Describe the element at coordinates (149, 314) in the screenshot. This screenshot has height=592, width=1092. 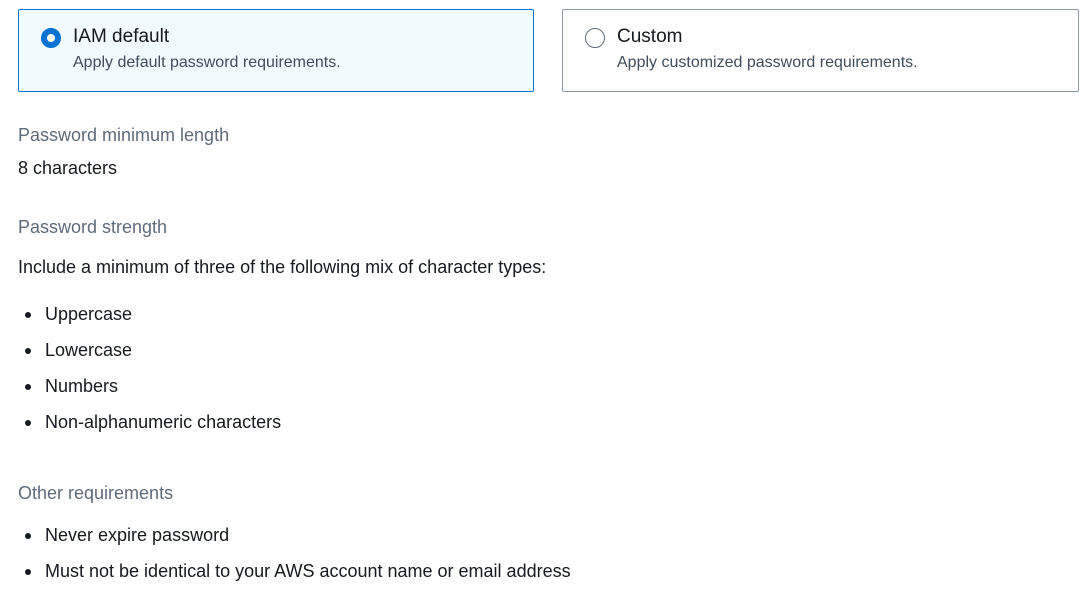
I see `list-item: Uppercase` at that location.